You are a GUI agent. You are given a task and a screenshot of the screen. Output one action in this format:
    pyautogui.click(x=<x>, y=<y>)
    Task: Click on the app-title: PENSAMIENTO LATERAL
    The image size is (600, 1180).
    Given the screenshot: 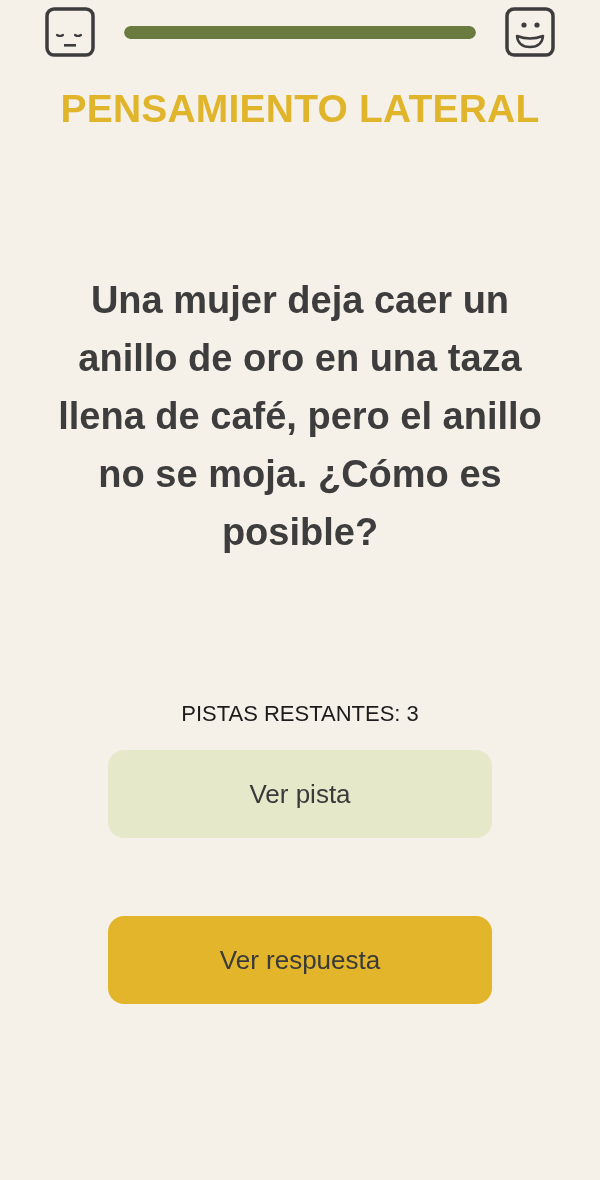 What is the action you would take?
    pyautogui.click(x=300, y=109)
    